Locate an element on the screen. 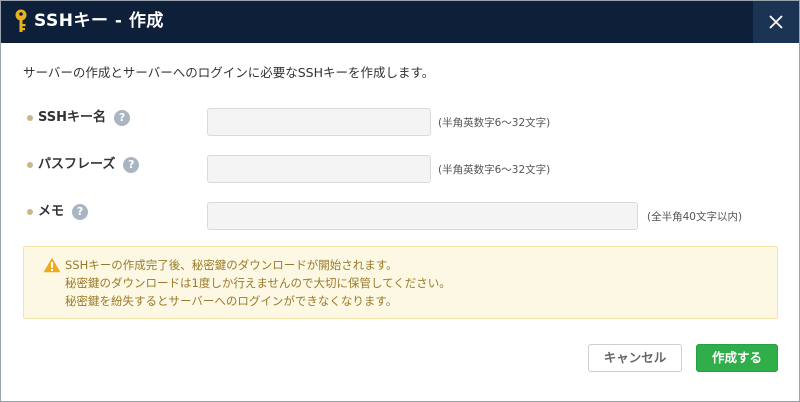 The image size is (800, 402). notice-line: 秘密鍵のダウンロードは1度しか行えませんので大切に保管してください。 is located at coordinates (258, 283).